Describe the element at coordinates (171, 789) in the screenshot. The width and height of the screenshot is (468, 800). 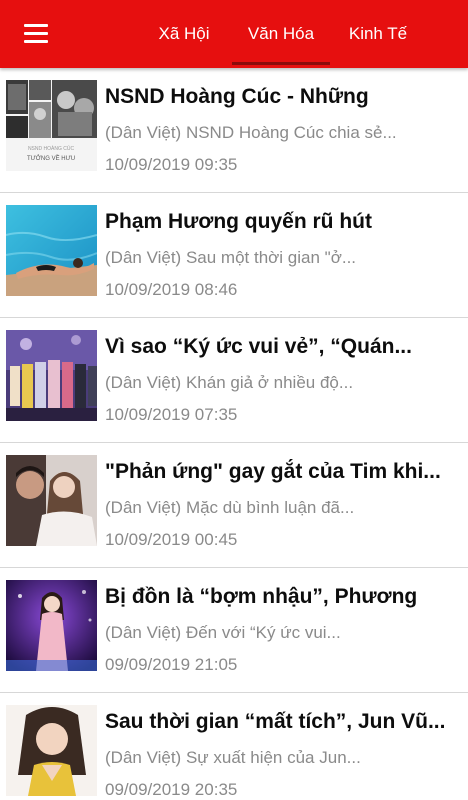
I see `article-date: 09/09/2019 20:35` at that location.